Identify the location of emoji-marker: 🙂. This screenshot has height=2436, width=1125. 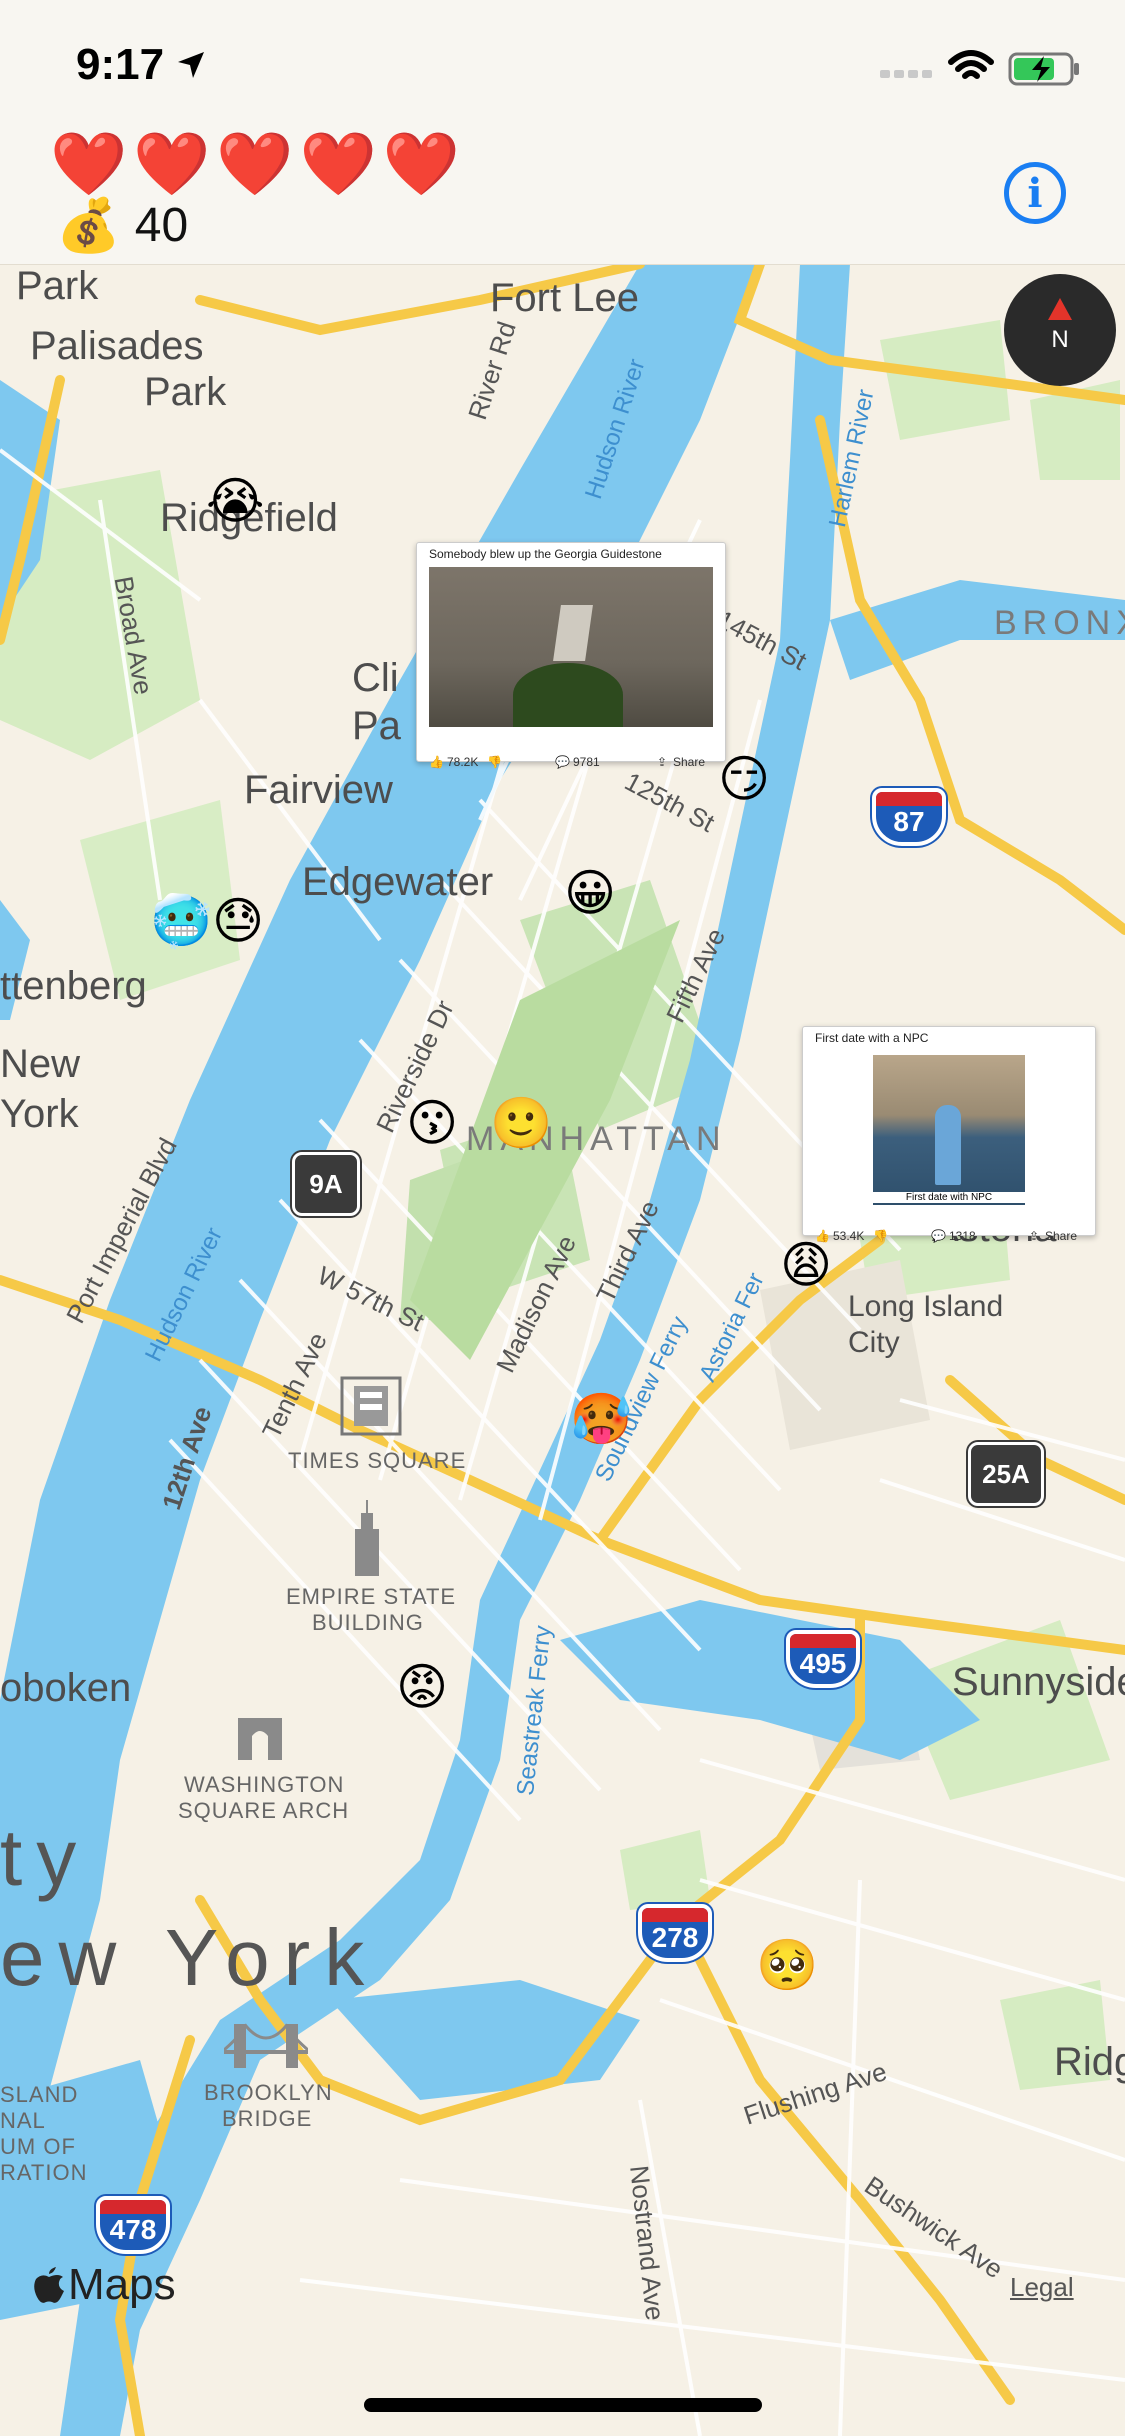
(521, 1123).